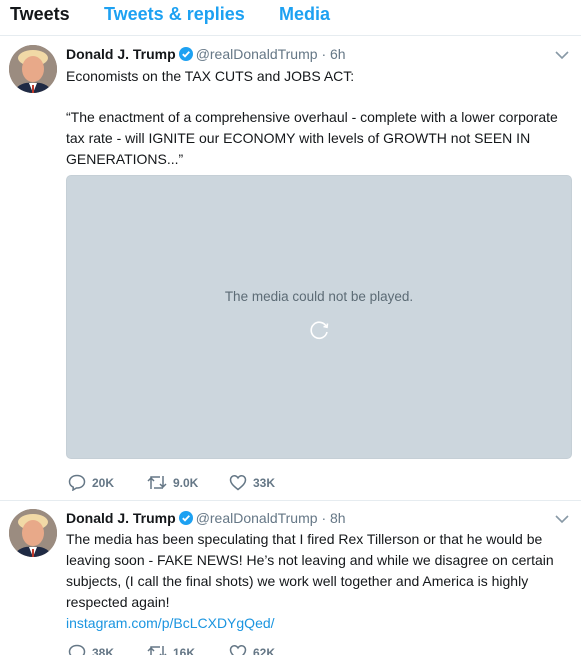 This screenshot has width=581, height=655. What do you see at coordinates (264, 483) in the screenshot?
I see `like-count: 33K` at bounding box center [264, 483].